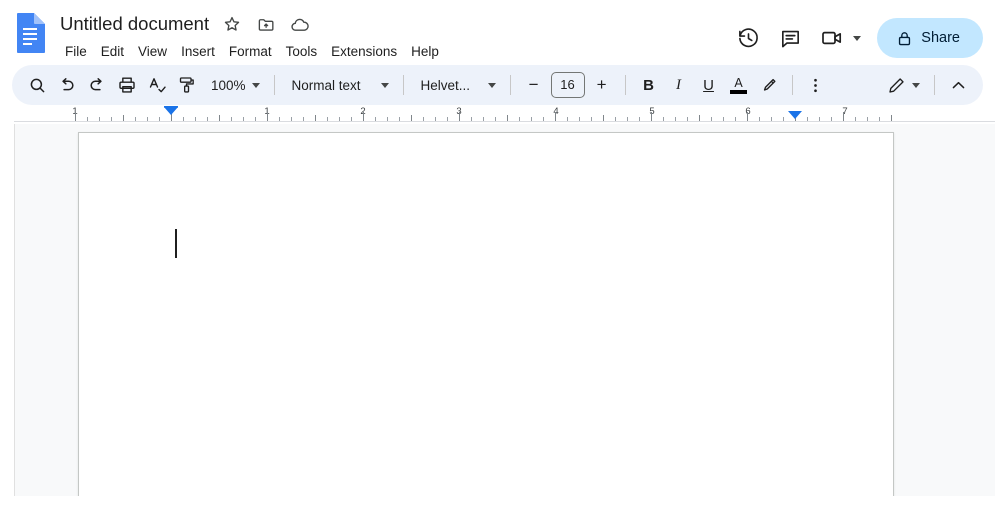 The height and width of the screenshot is (507, 995). Describe the element at coordinates (504, 115) in the screenshot. I see `horizontal-ruler: 11234567` at that location.